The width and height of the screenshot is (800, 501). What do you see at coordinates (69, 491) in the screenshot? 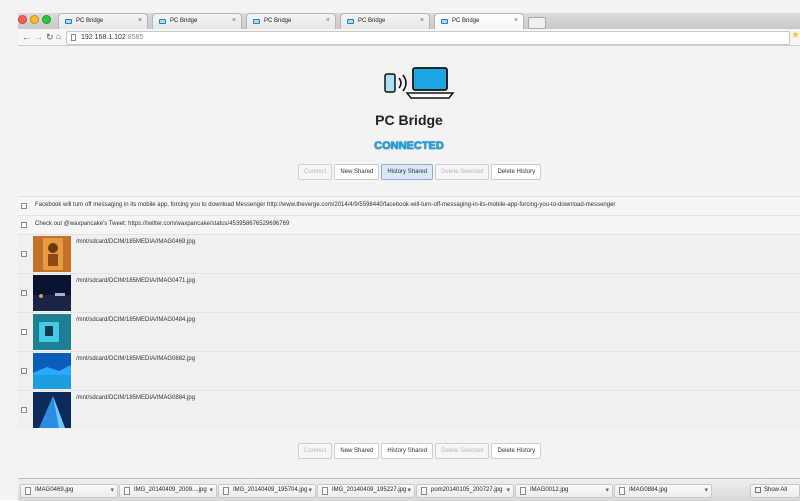
I see `download-item: IMAG0469.jpg ▾` at bounding box center [69, 491].